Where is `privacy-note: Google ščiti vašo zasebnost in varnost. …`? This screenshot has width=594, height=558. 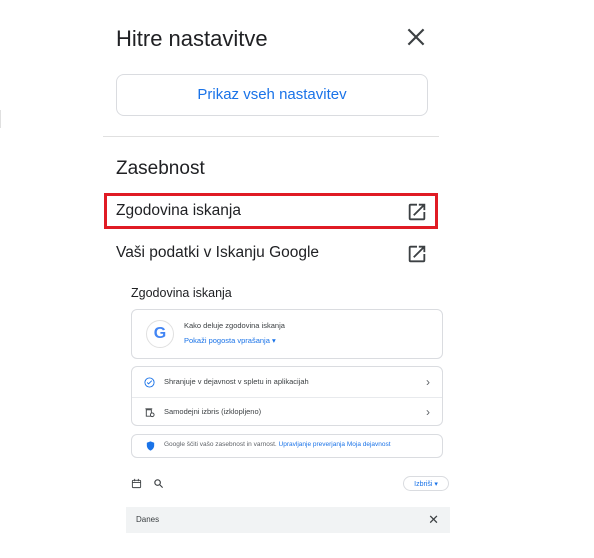 privacy-note: Google ščiti vašo zasebnost in varnost. … is located at coordinates (277, 444).